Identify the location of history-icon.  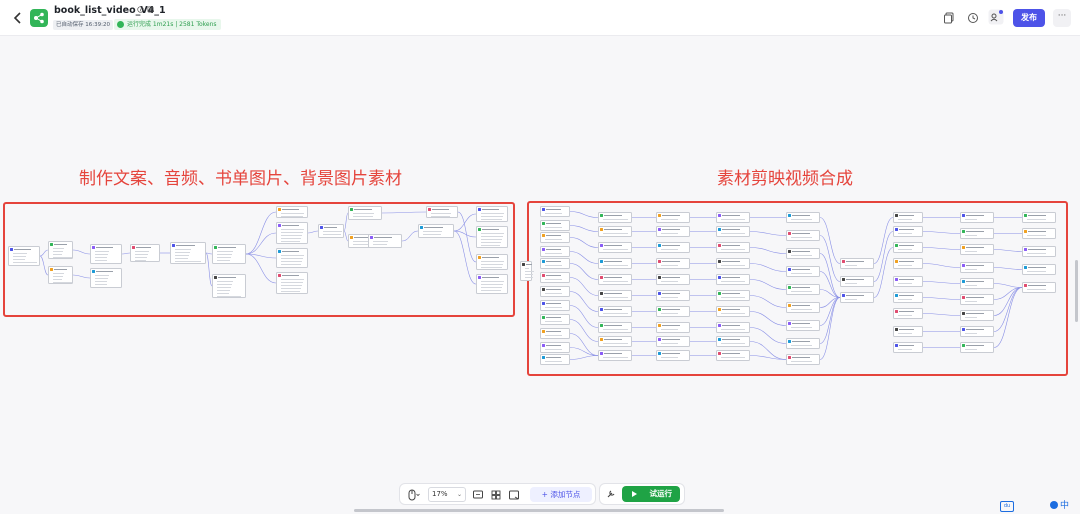
(973, 18).